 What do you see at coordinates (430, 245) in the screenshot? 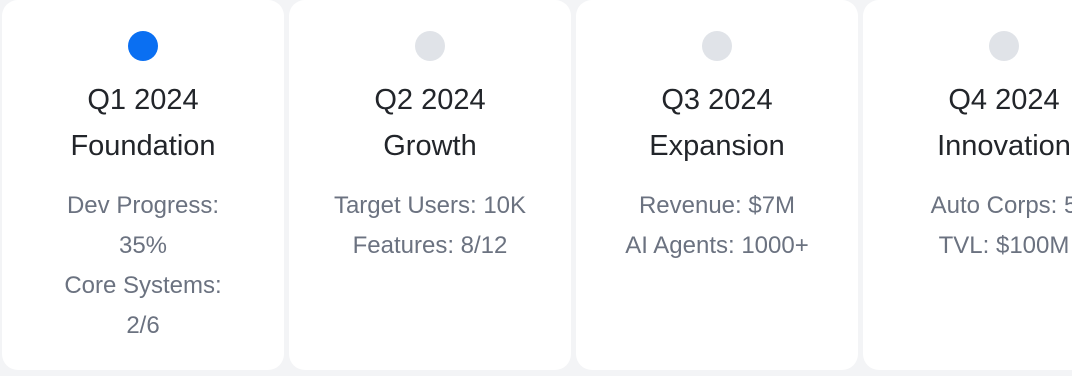
I see `milestone-metric: Features: 8/12` at bounding box center [430, 245].